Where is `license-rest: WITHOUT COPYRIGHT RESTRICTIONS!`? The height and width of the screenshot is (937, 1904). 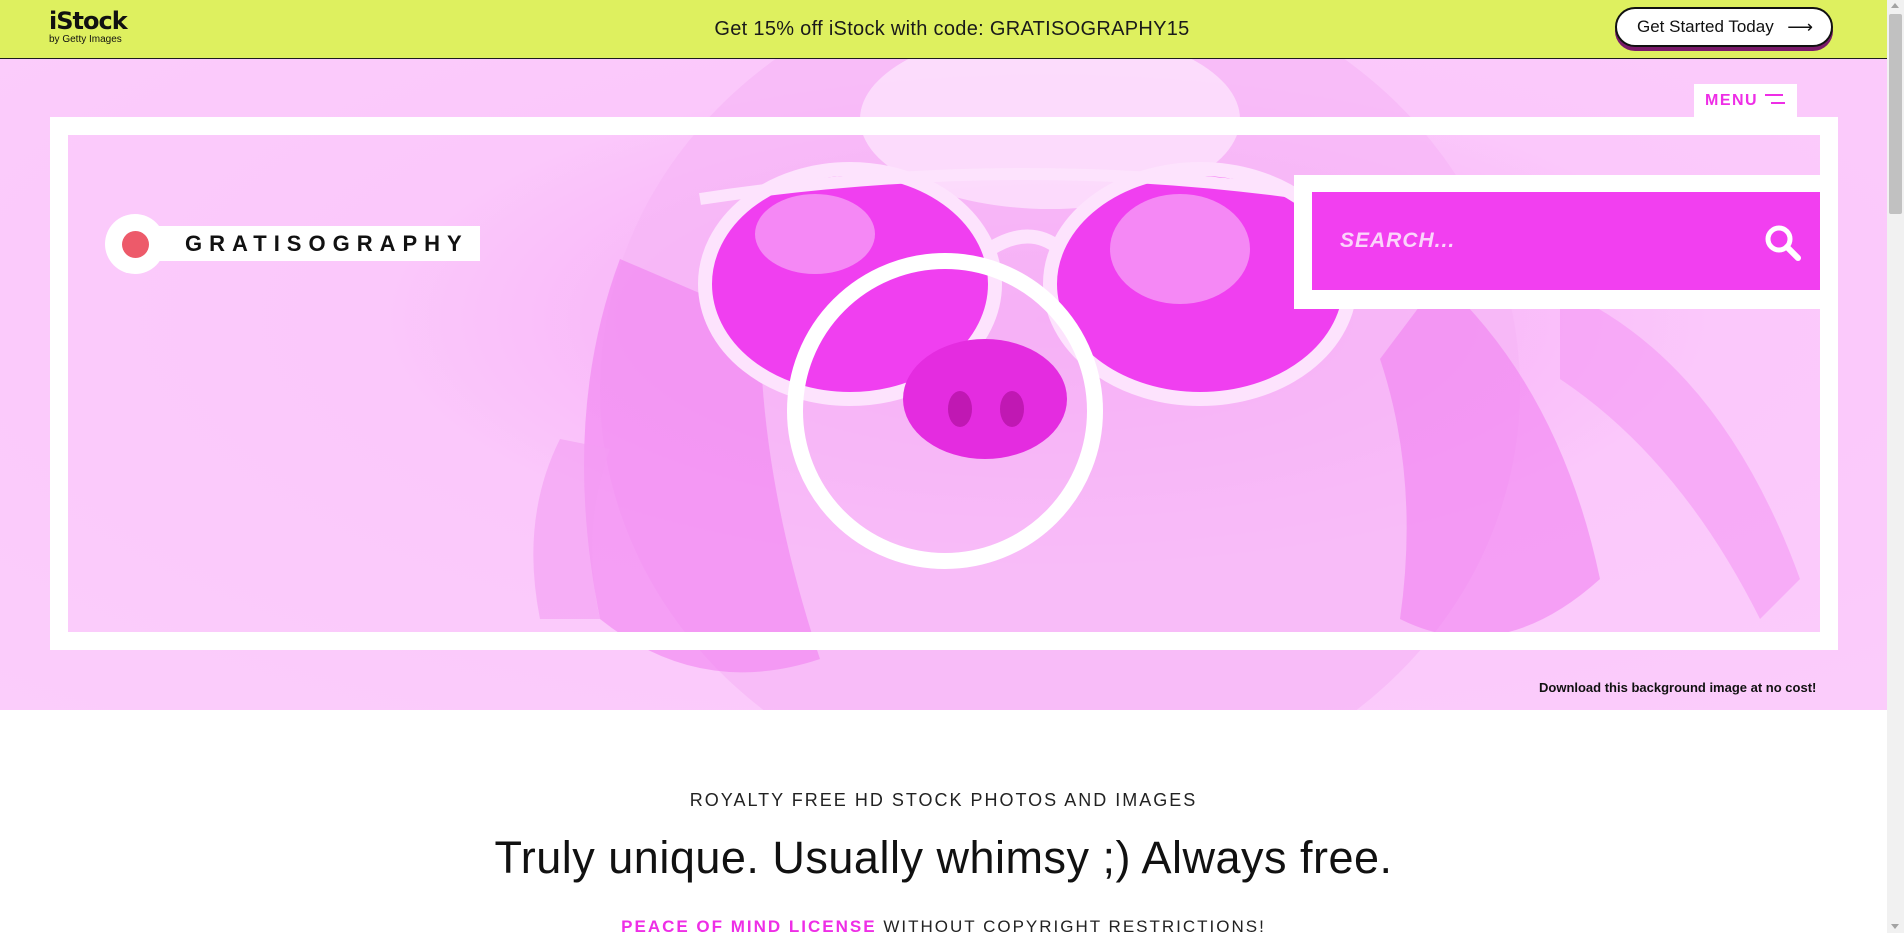 license-rest: WITHOUT COPYRIGHT RESTRICTIONS! is located at coordinates (1074, 926).